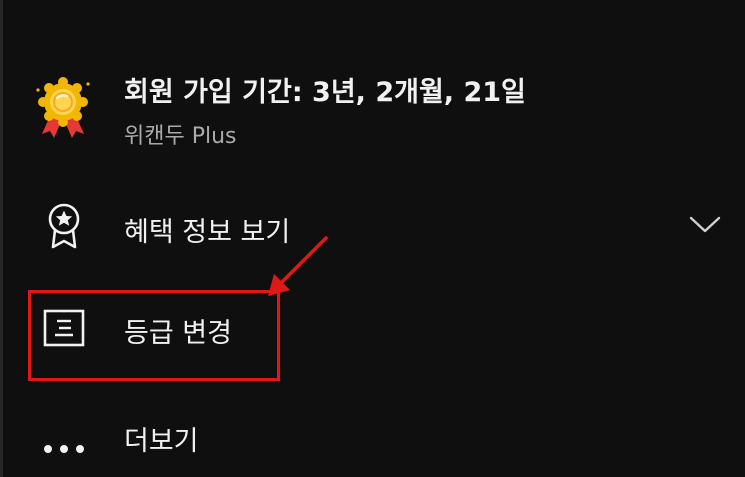 This screenshot has width=745, height=477. I want to click on menu-item-label: 혜택 정보 보기, so click(207, 232).